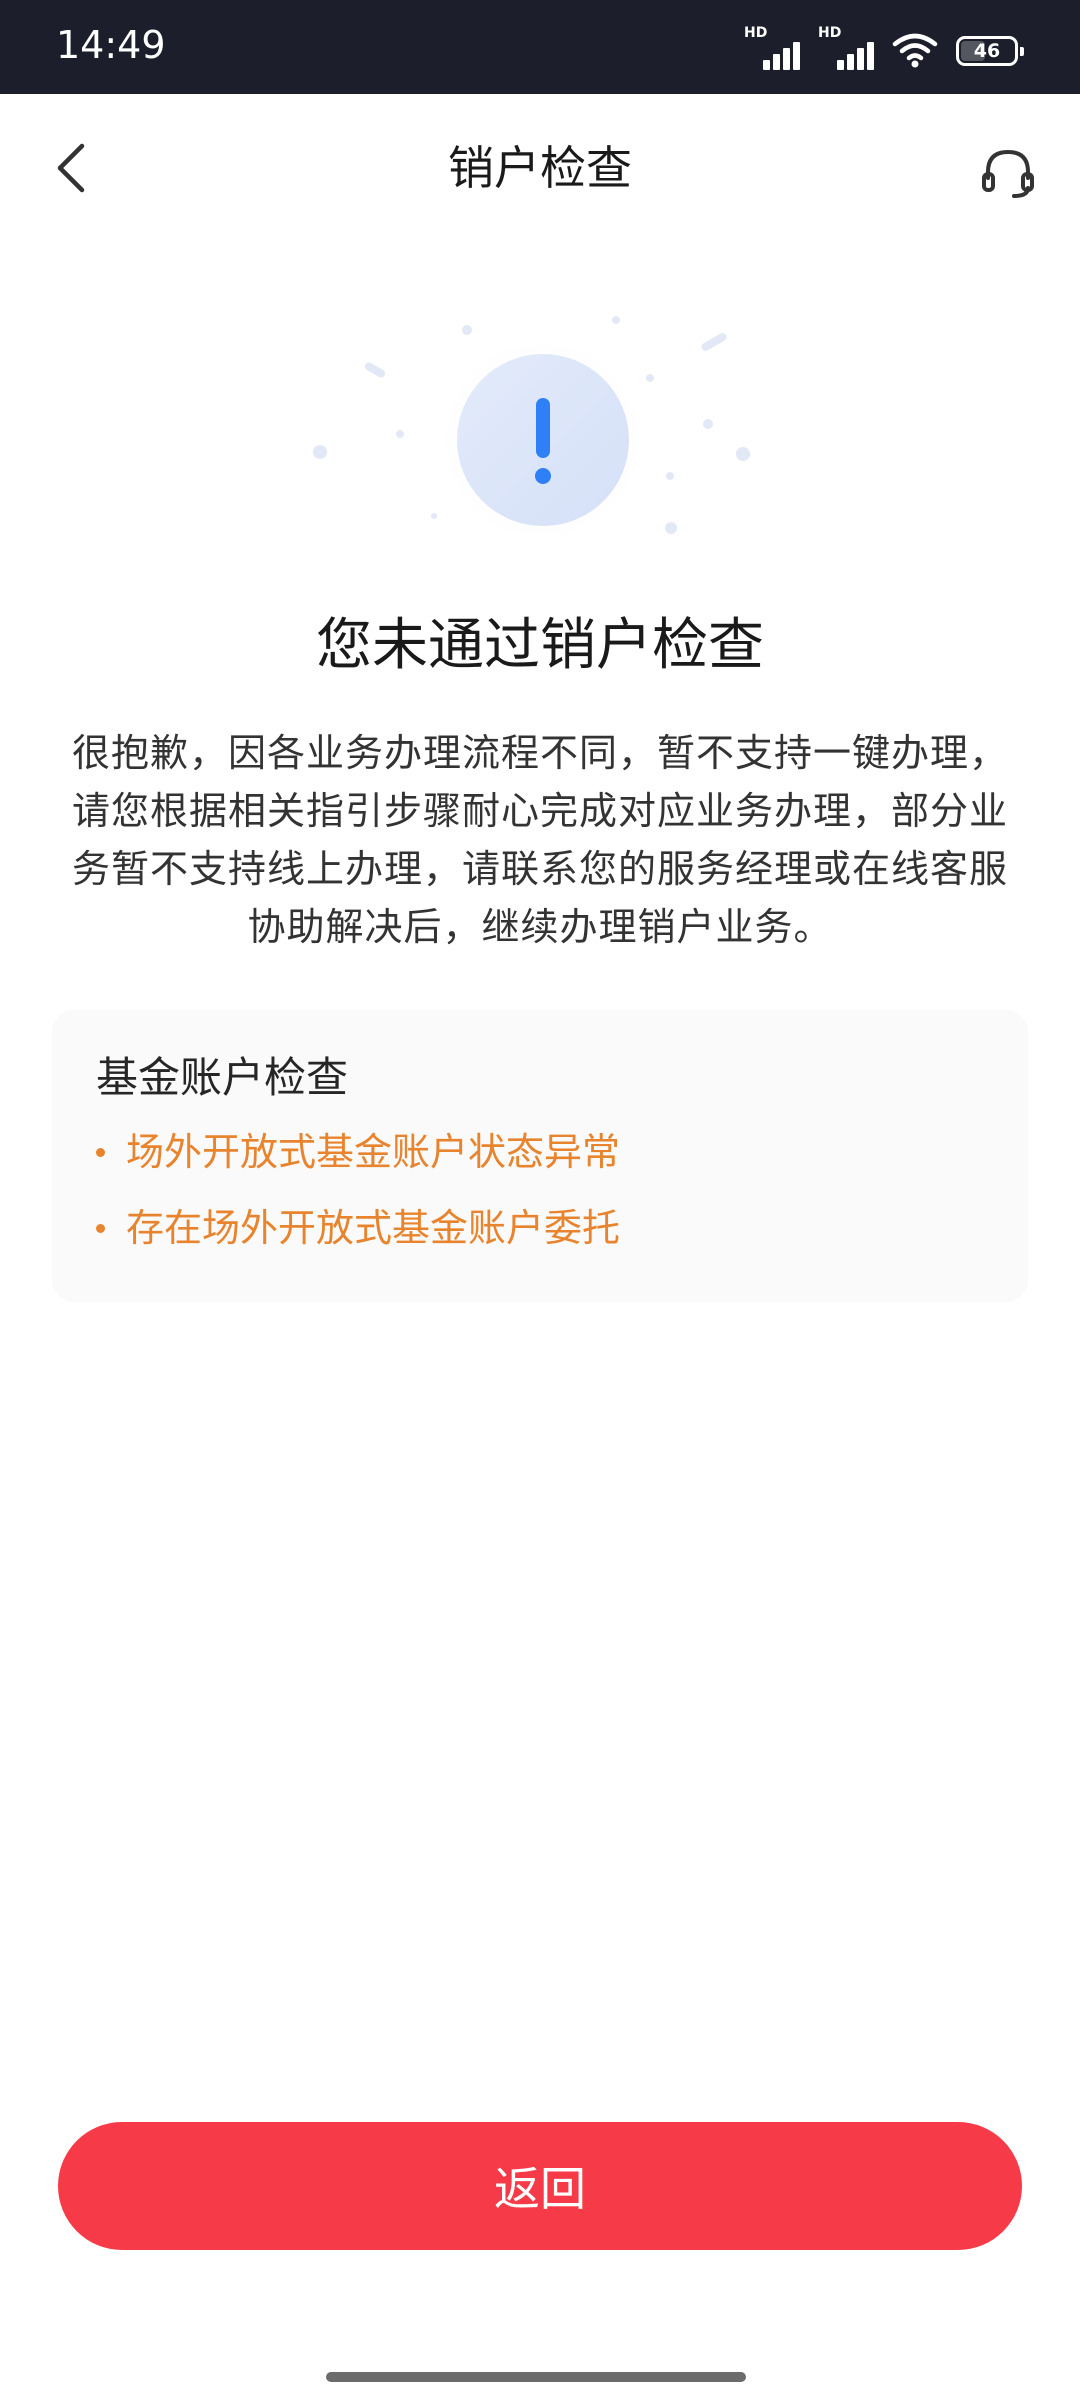 This screenshot has height=2400, width=1080. Describe the element at coordinates (884, 48) in the screenshot. I see `status-icons: HD HD 46` at that location.